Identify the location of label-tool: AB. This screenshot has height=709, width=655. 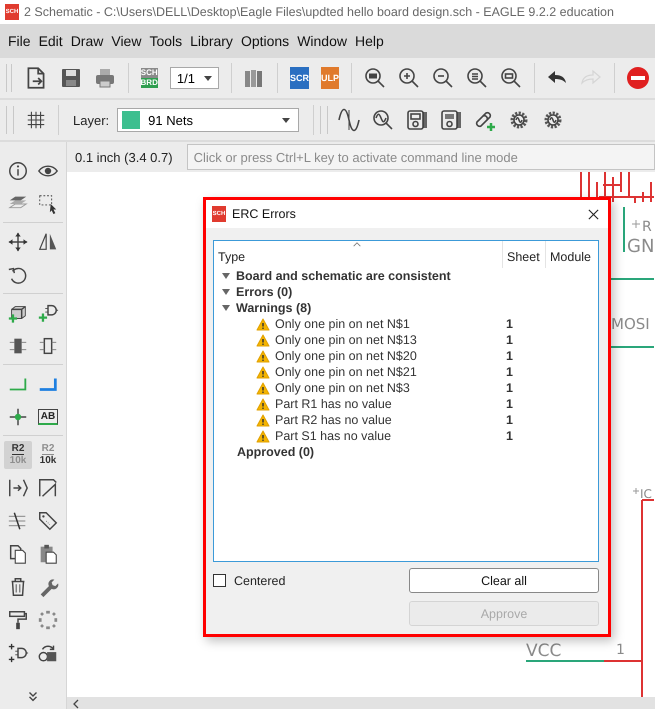
(48, 416).